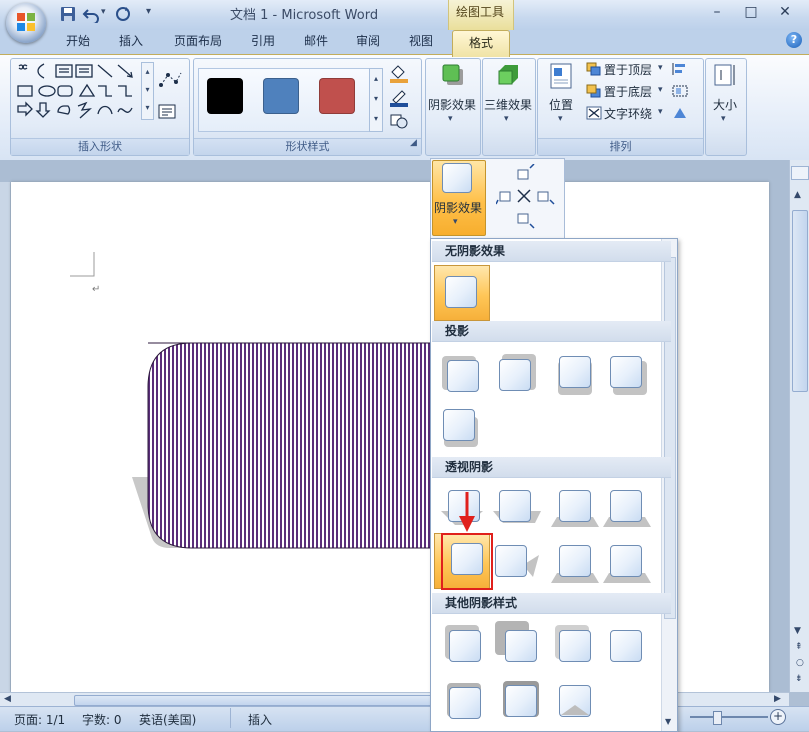  I want to click on shape-style-red, so click(337, 96).